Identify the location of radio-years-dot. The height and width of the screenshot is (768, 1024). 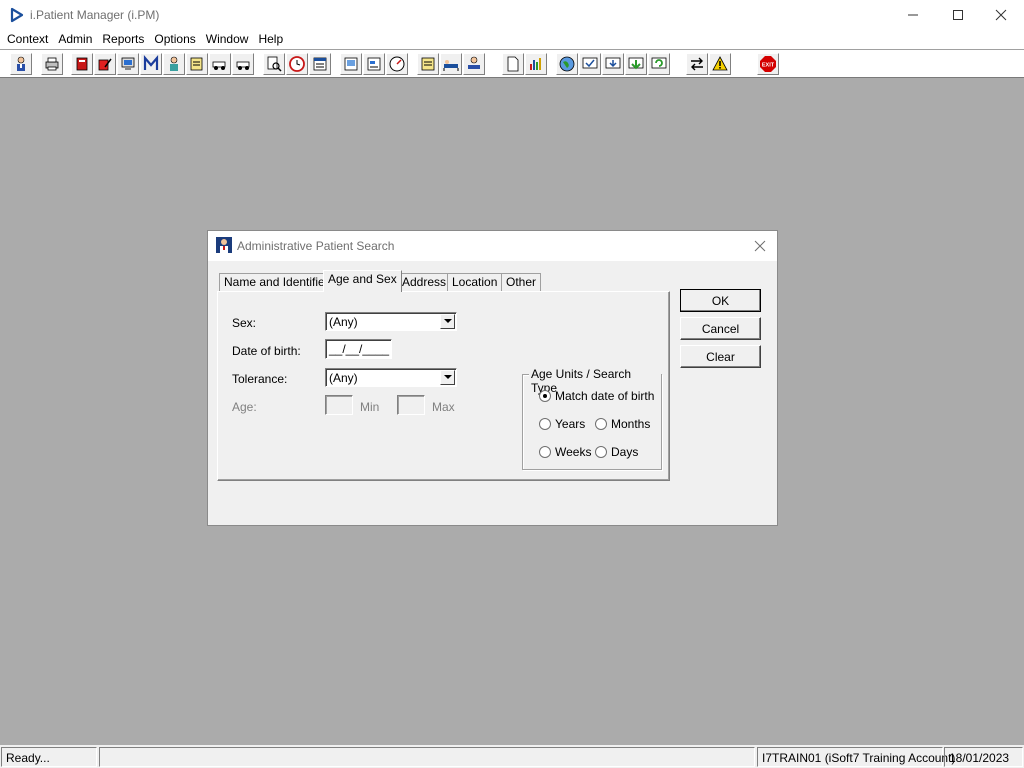
(545, 424).